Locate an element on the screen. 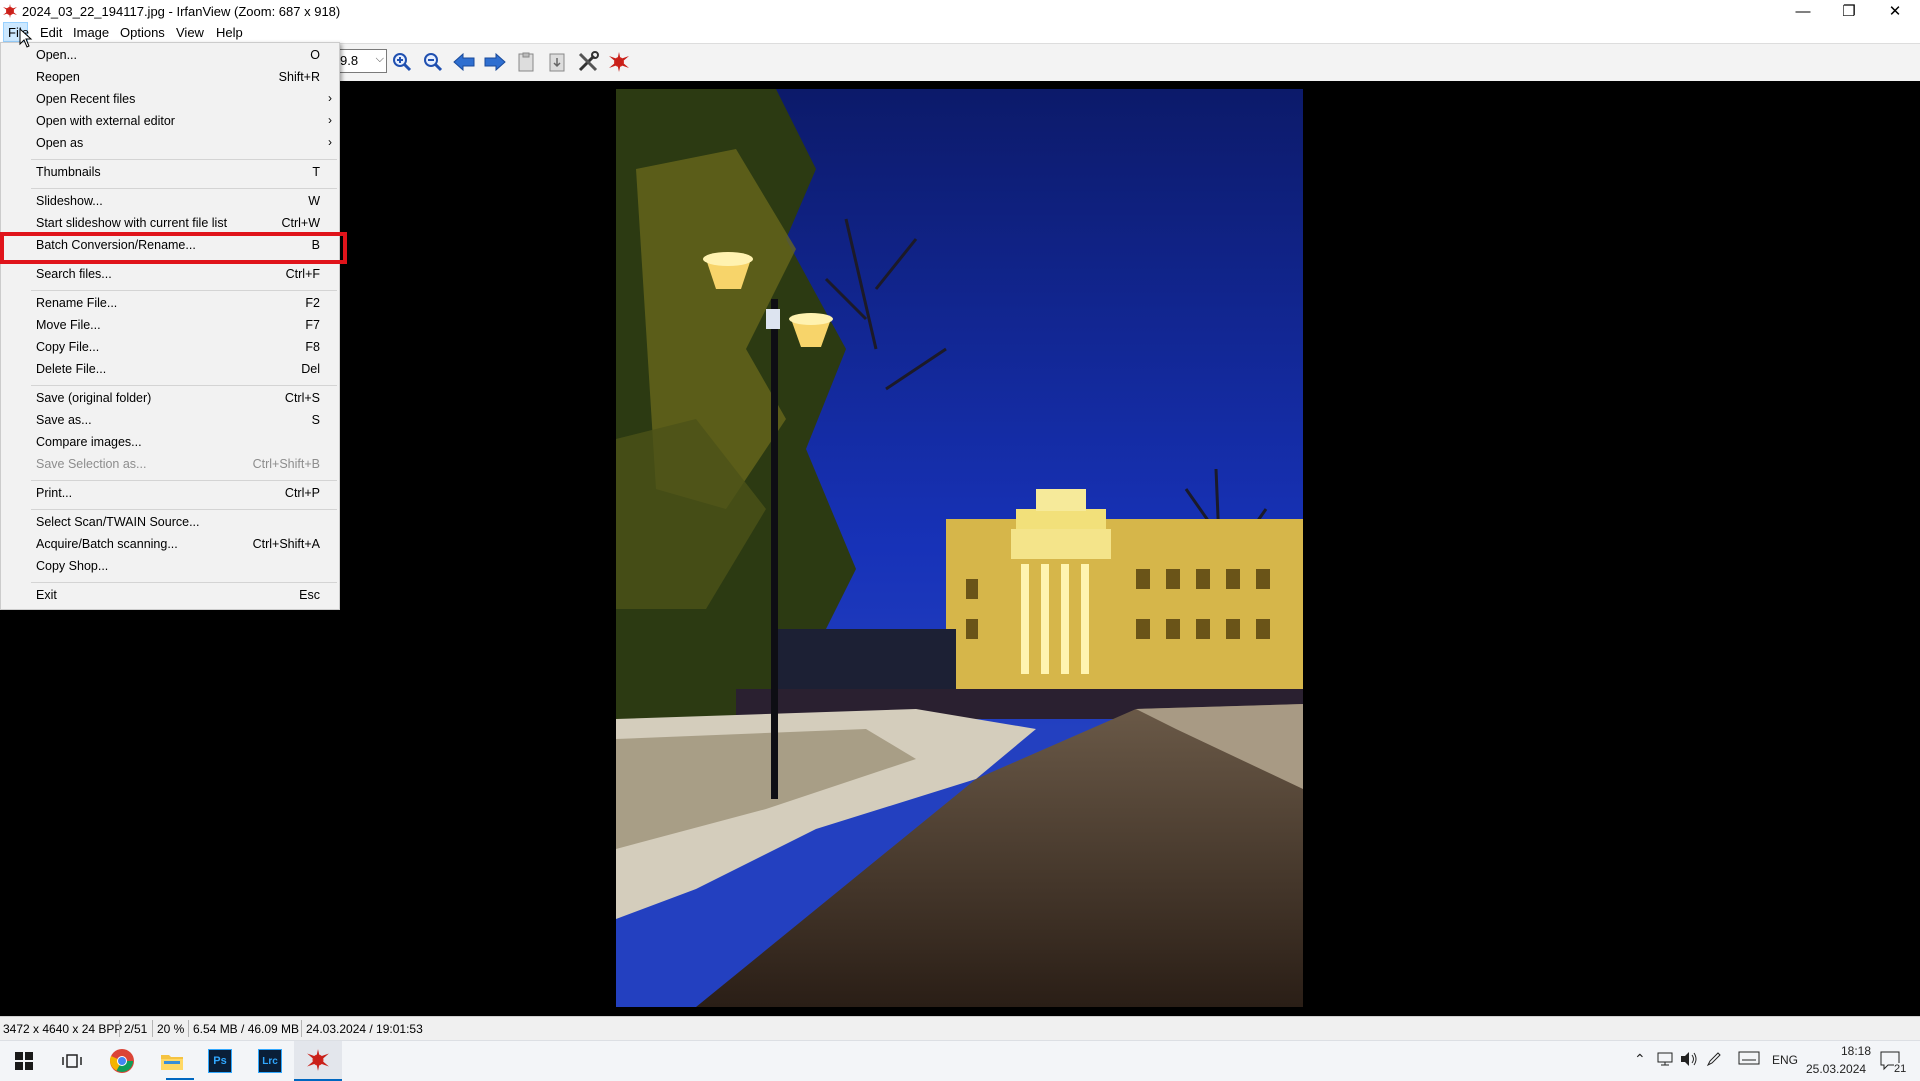  menu-edit: Edit is located at coordinates (51, 32).